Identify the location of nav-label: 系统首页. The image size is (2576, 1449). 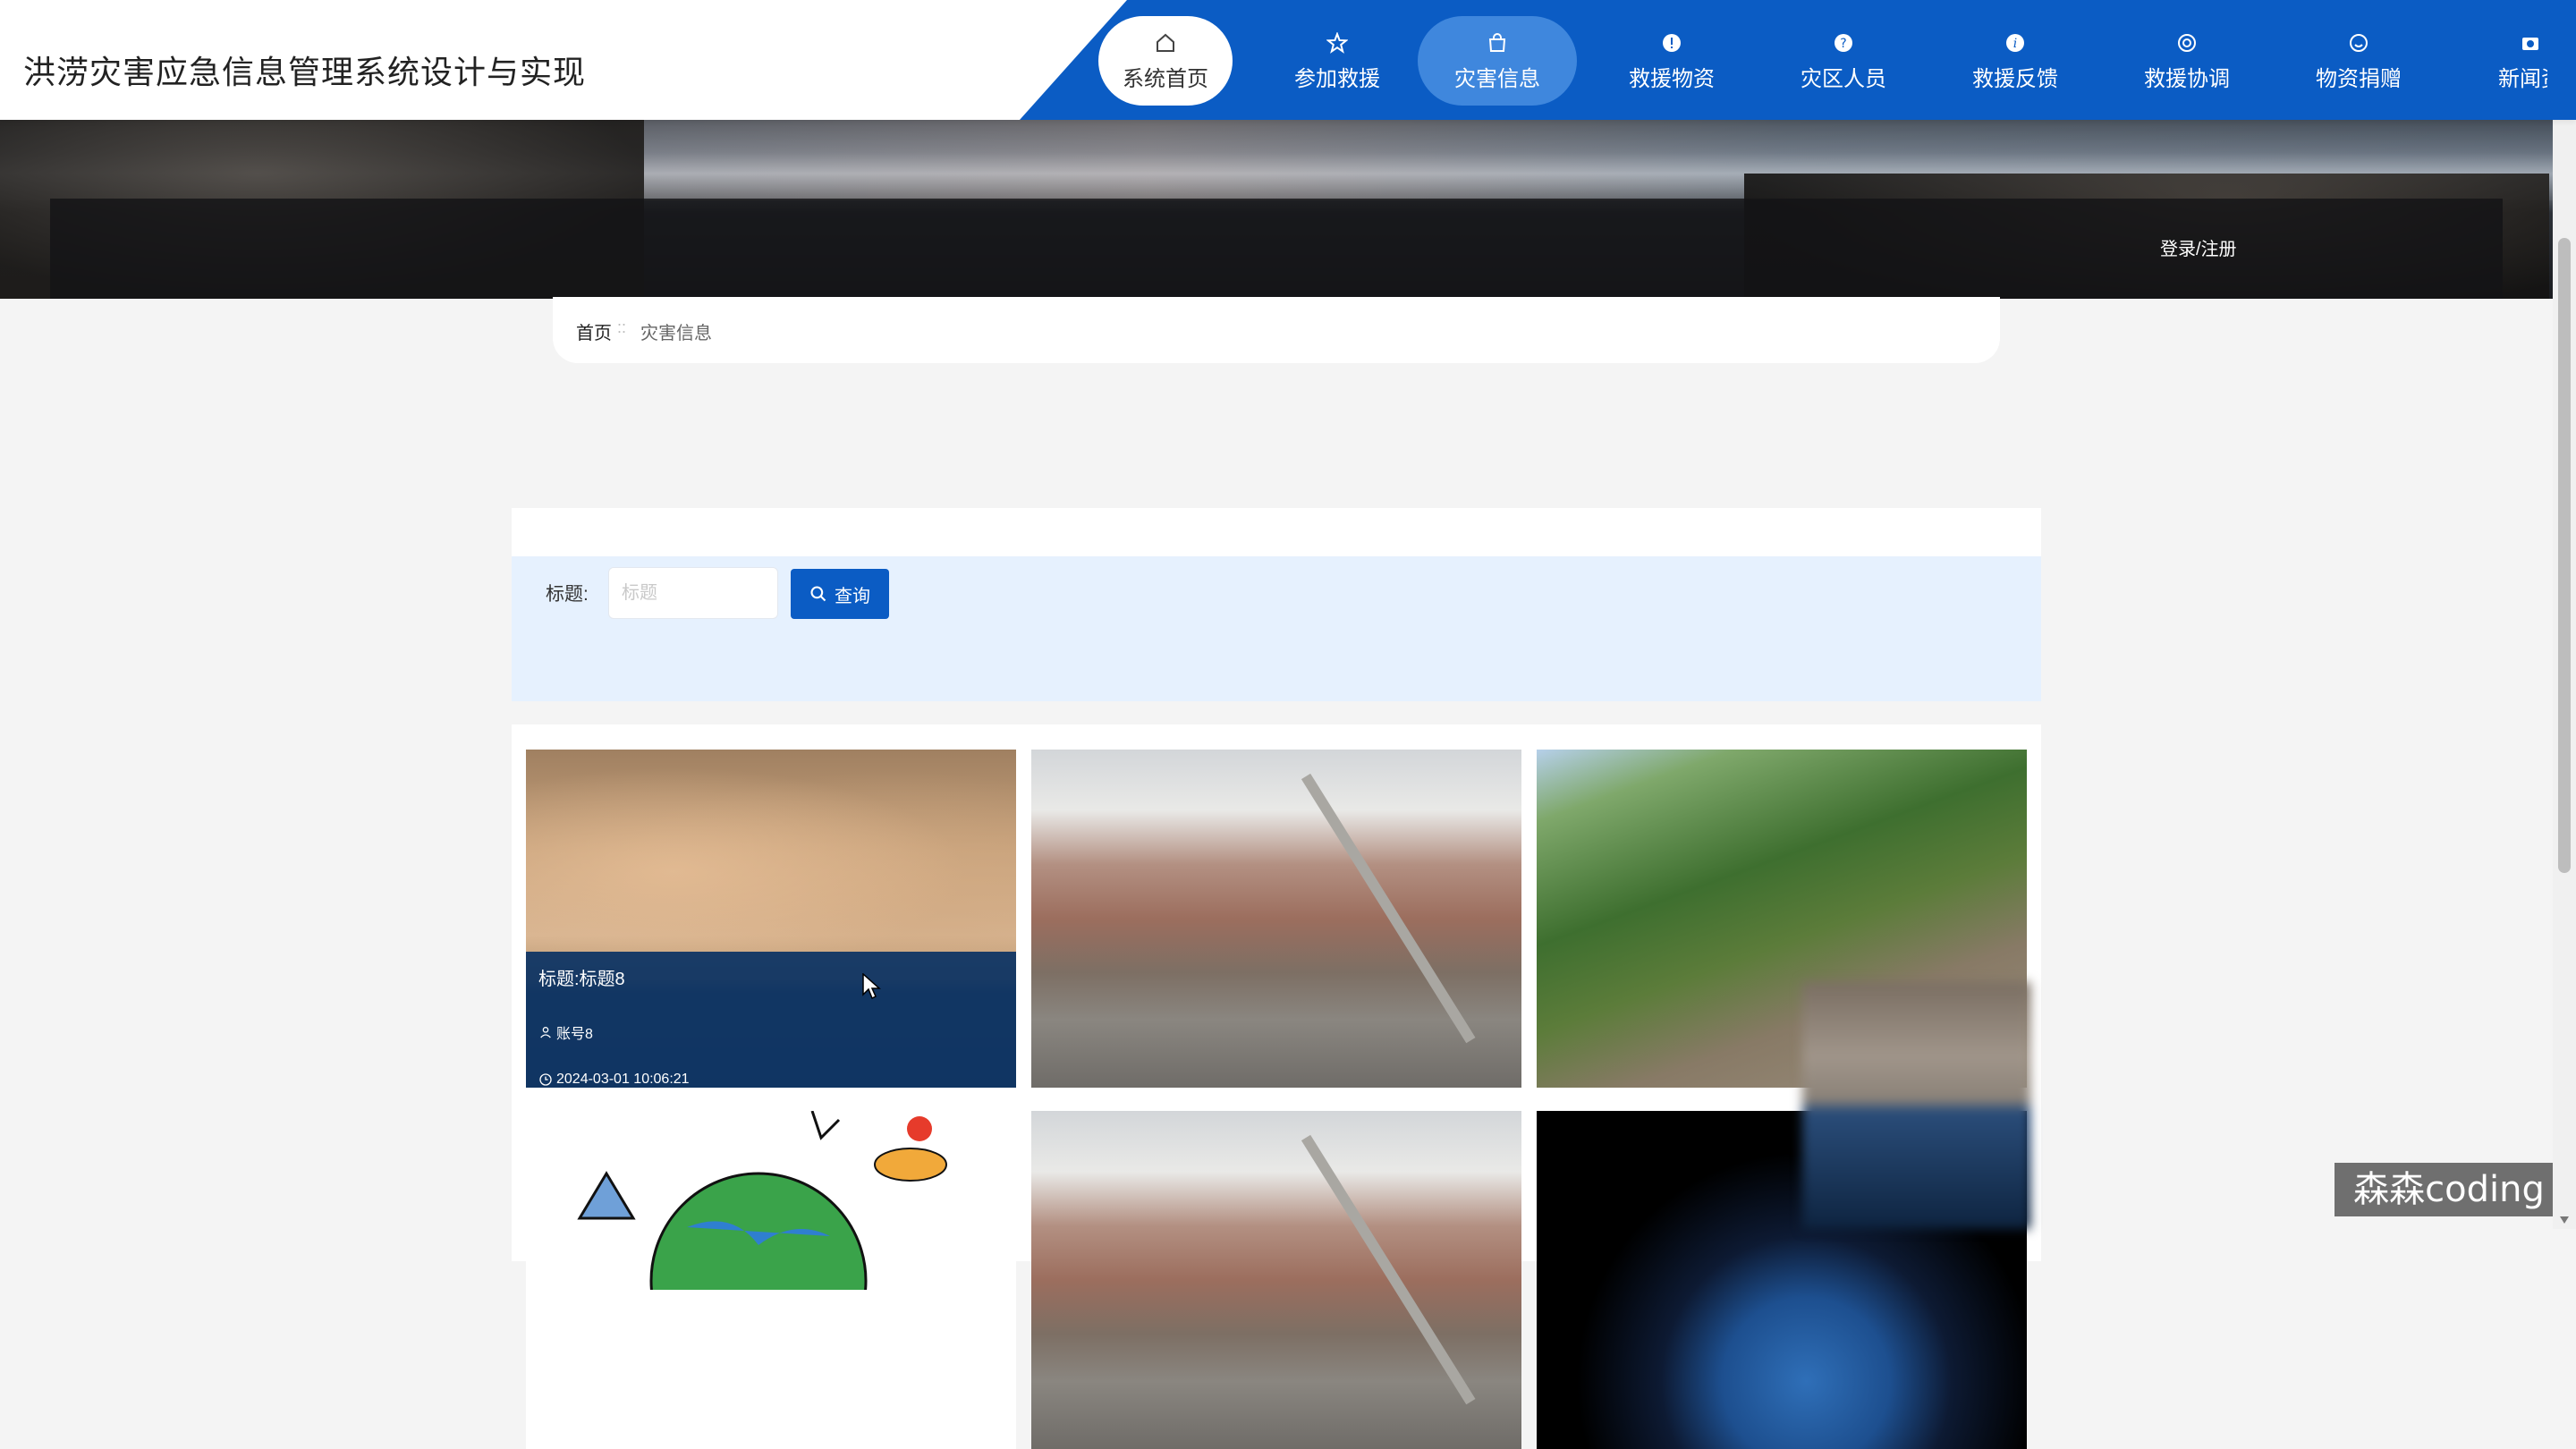
(1165, 79).